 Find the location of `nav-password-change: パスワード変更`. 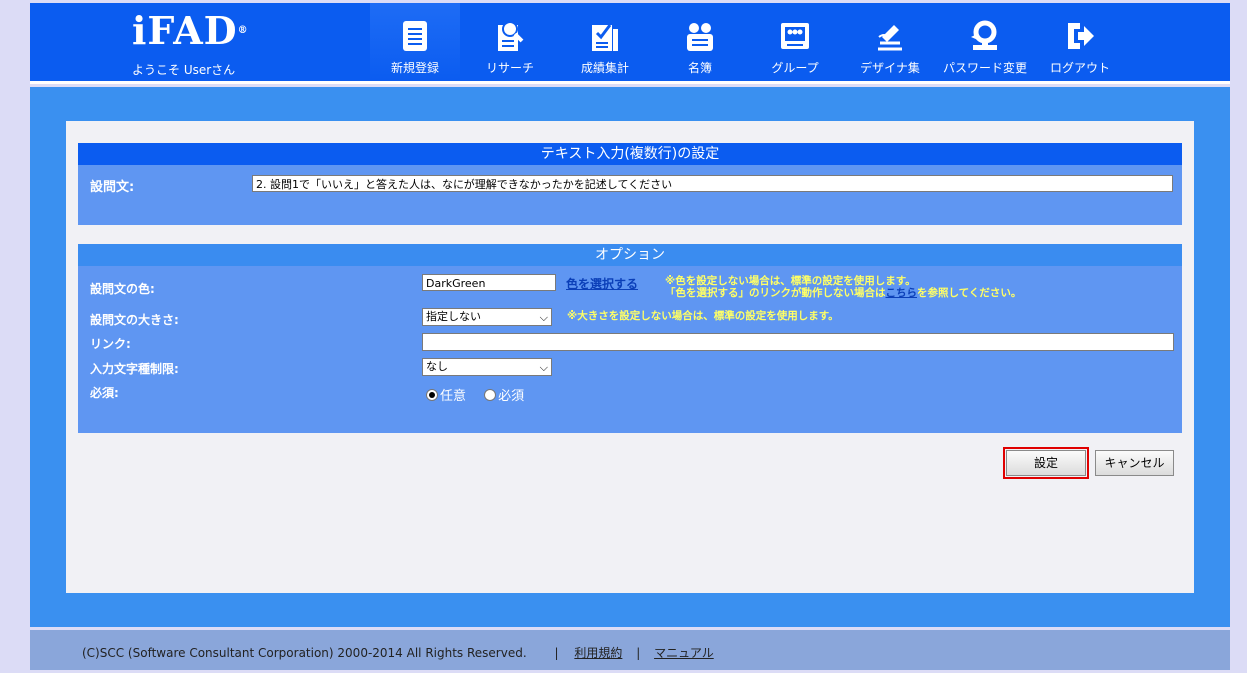

nav-password-change: パスワード変更 is located at coordinates (985, 42).